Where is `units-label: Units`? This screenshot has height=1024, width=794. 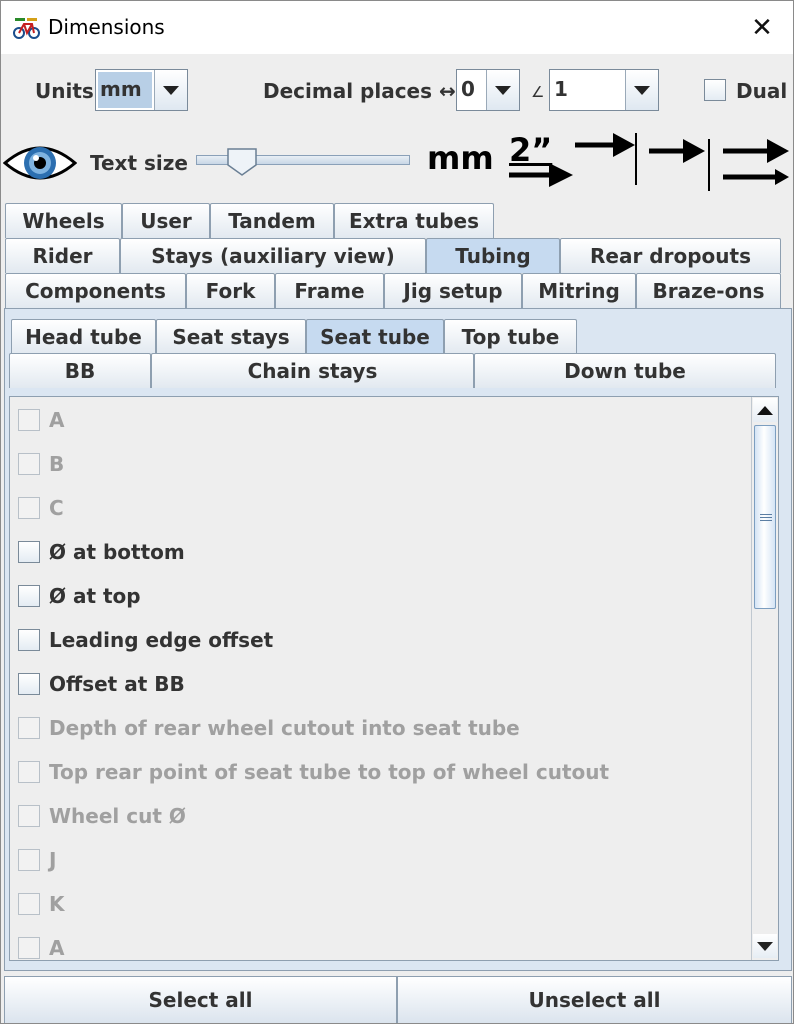
units-label: Units is located at coordinates (64, 91).